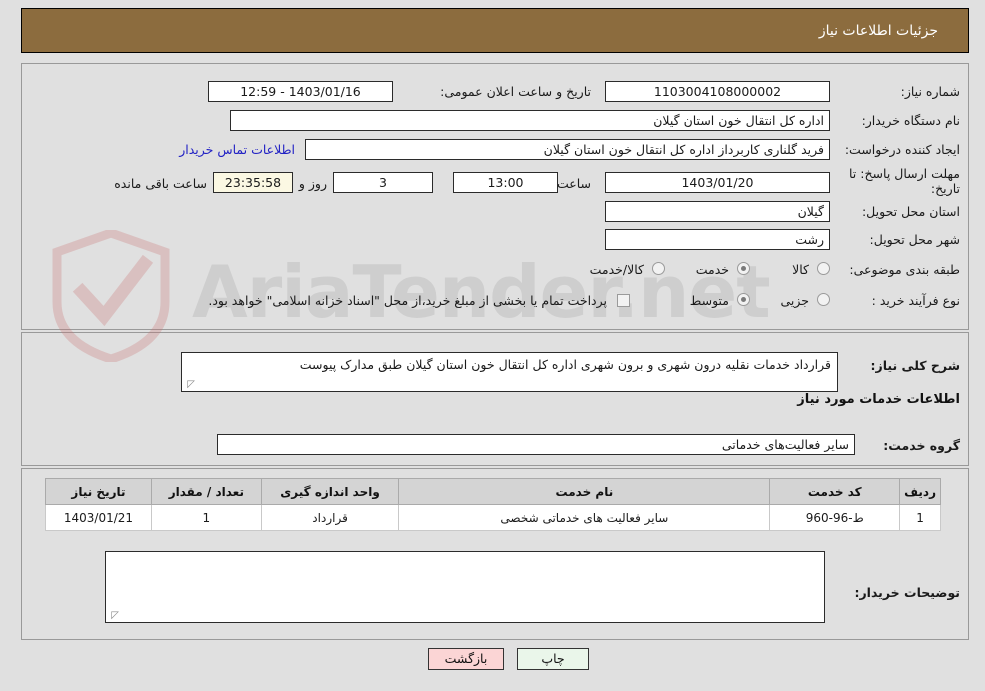  Describe the element at coordinates (466, 659) in the screenshot. I see `back-button: بازگشت` at that location.